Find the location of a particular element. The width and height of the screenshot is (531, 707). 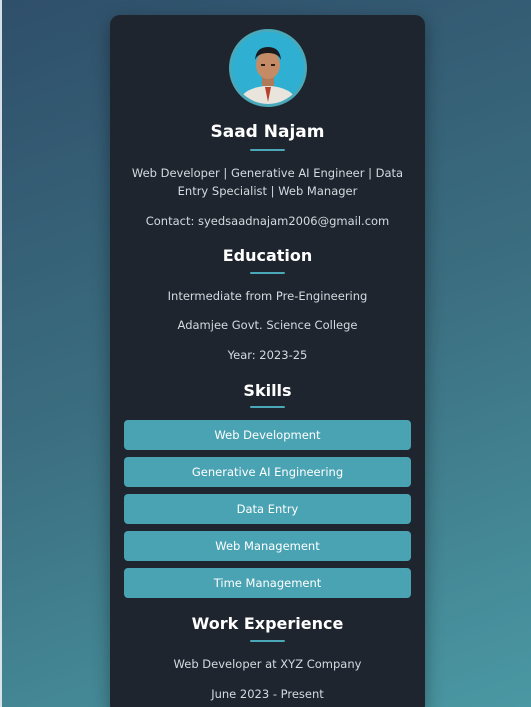

education-degree: Intermediate from Pre-Engineering is located at coordinates (267, 296).